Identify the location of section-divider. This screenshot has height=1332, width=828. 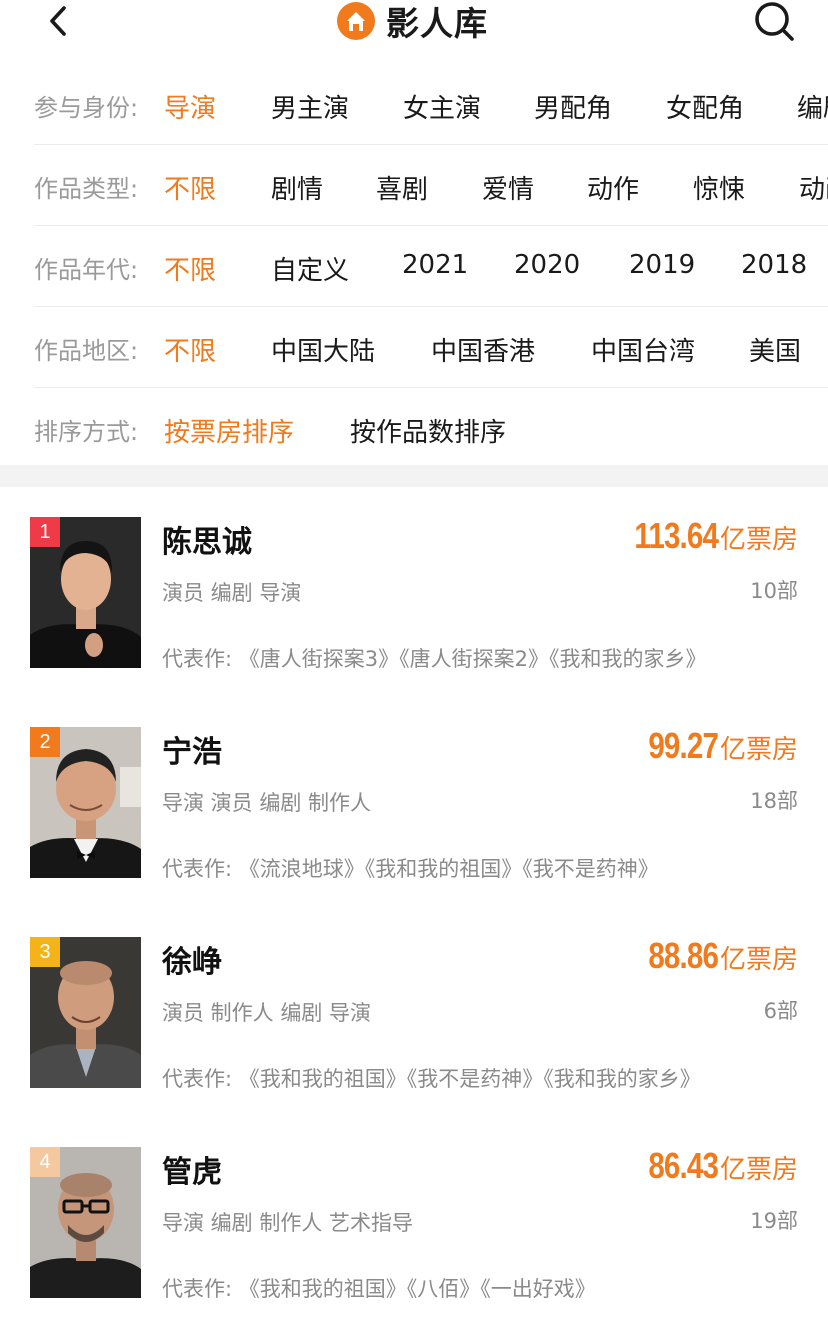
(414, 476).